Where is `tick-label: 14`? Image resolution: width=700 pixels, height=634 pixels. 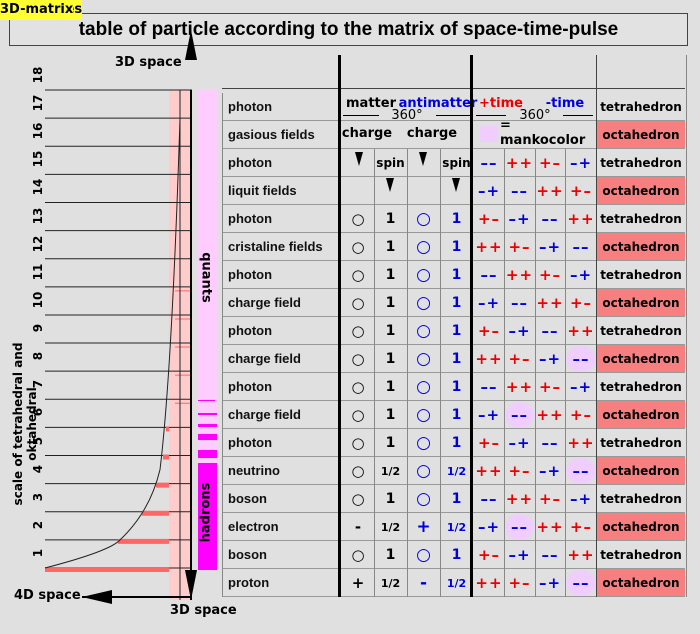
tick-label: 14 is located at coordinates (38, 187).